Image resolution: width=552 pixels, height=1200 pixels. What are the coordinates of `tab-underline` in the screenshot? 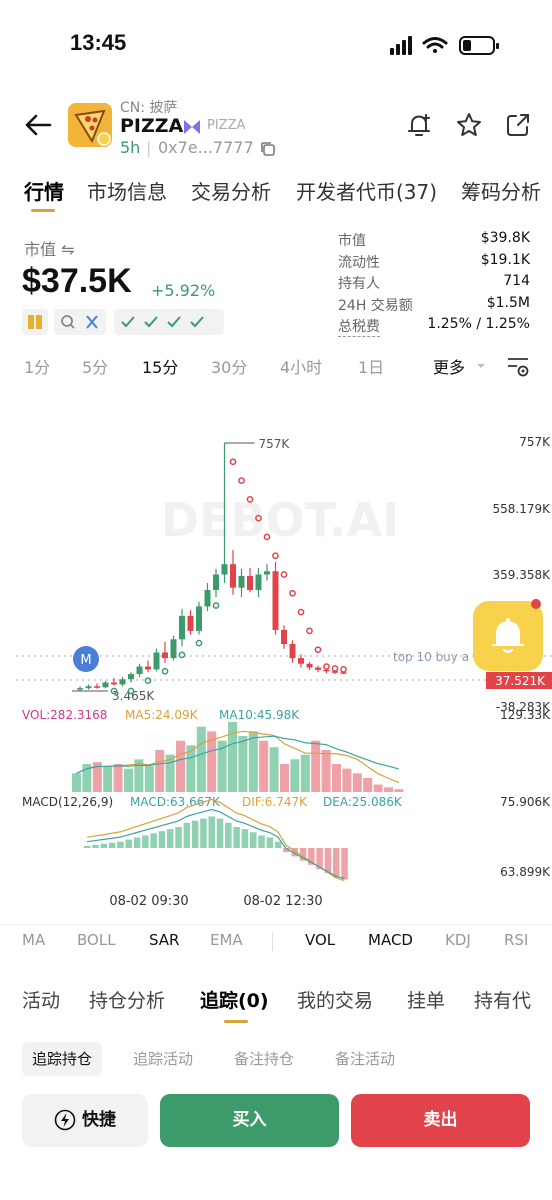 It's located at (236, 1021).